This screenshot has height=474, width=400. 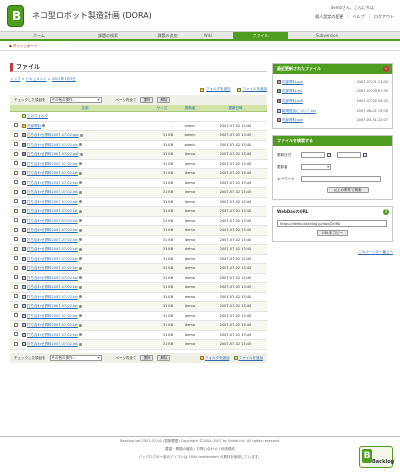 What do you see at coordinates (15, 16) in the screenshot?
I see `backlog-logo: B` at bounding box center [15, 16].